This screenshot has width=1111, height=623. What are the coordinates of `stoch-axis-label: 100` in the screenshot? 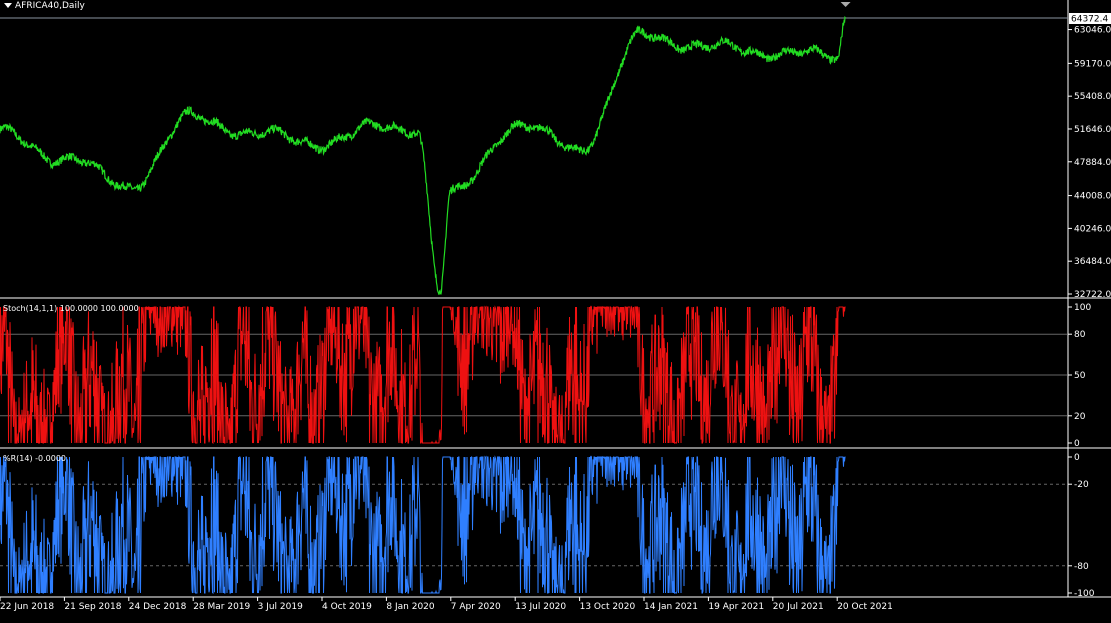 It's located at (1082, 308).